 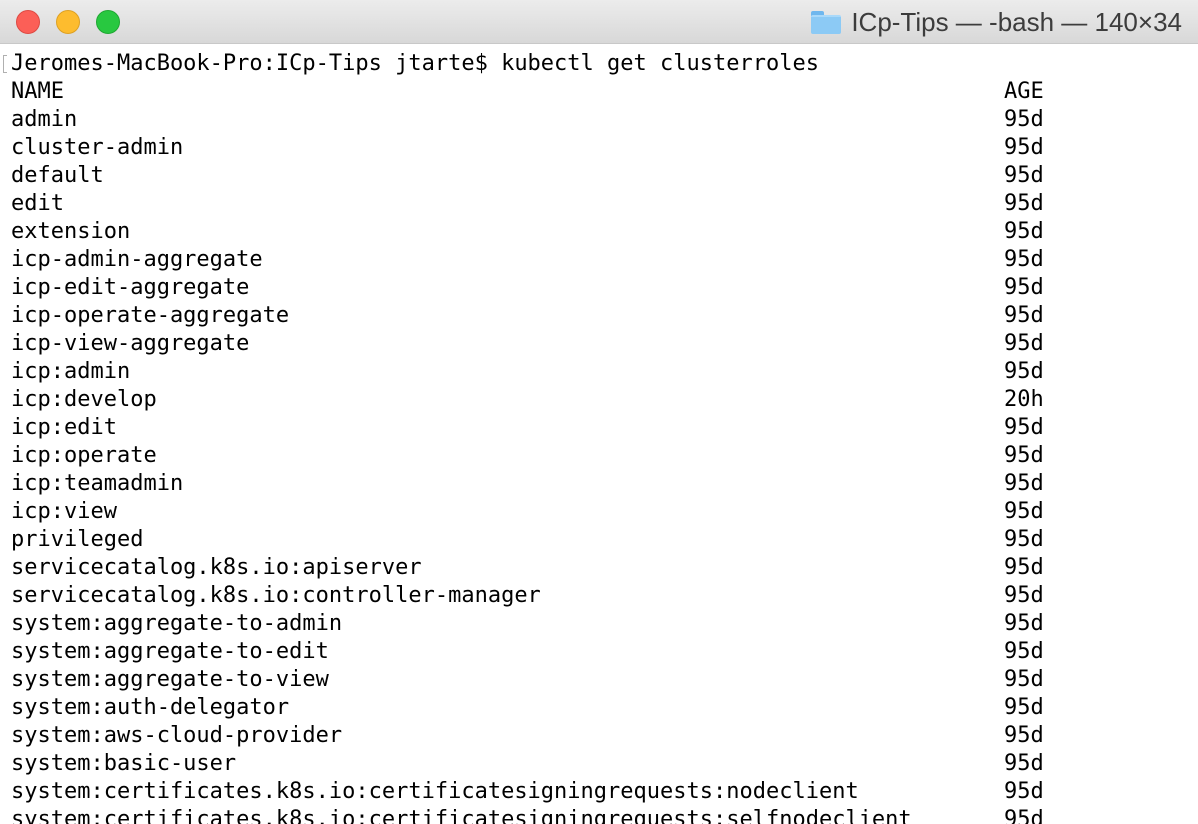 What do you see at coordinates (1016, 21) in the screenshot?
I see `window-title: ICp-Tips — -bash — 140×34` at bounding box center [1016, 21].